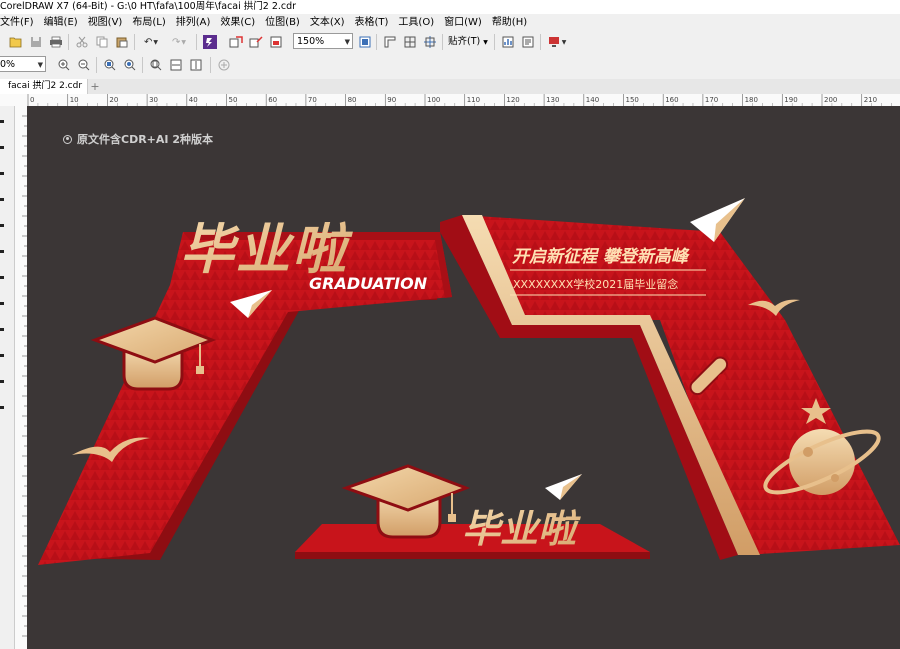  What do you see at coordinates (195, 22) in the screenshot?
I see `menu-arrange: 排列(A)` at bounding box center [195, 22].